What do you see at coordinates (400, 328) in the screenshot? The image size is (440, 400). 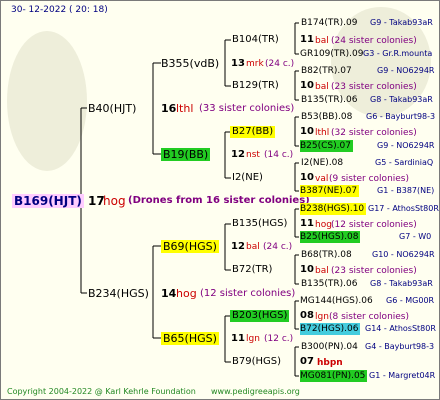 I see `g4-colony-info: G14 - AthosSt80R` at bounding box center [400, 328].